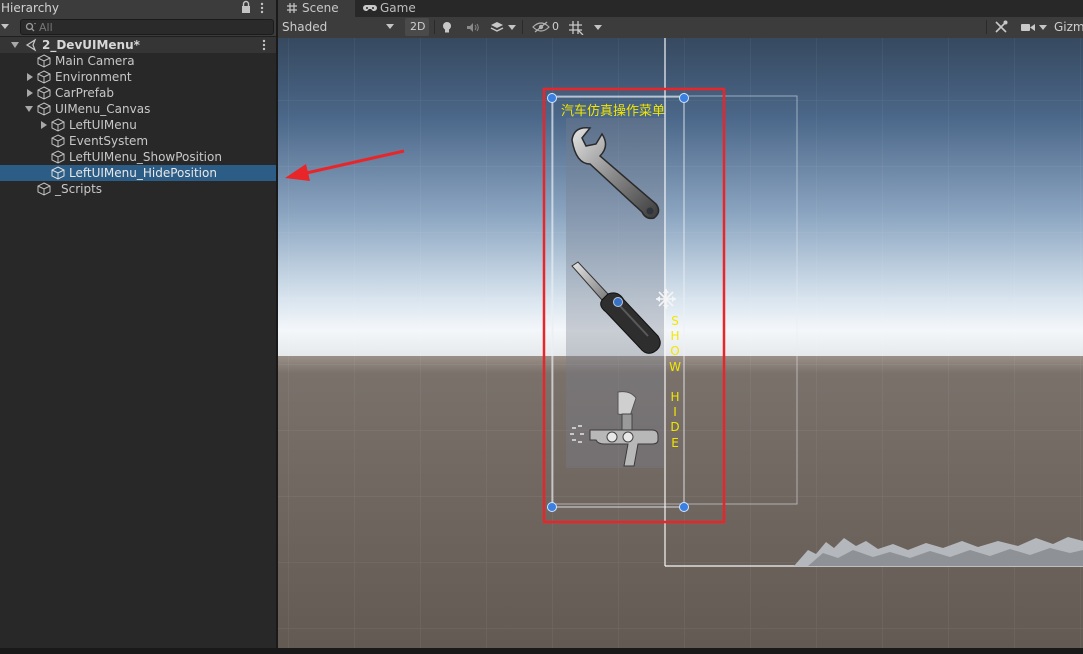 This screenshot has width=1083, height=654. What do you see at coordinates (84, 93) in the screenshot?
I see `hierarchy-item-label: CarPrefab` at bounding box center [84, 93].